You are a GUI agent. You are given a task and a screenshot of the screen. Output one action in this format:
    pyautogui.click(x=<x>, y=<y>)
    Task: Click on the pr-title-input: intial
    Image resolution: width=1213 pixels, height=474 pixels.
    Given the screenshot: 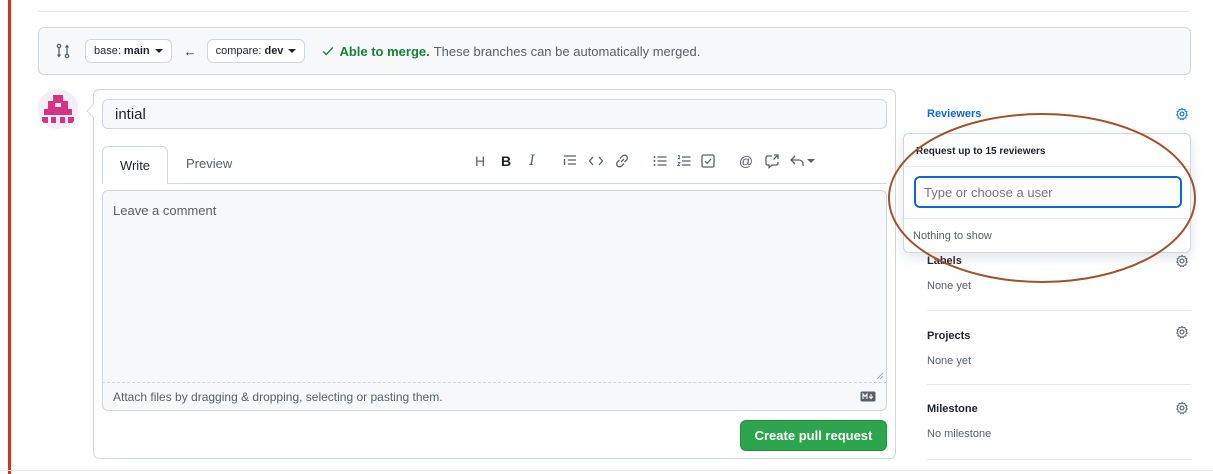 What is the action you would take?
    pyautogui.click(x=494, y=114)
    